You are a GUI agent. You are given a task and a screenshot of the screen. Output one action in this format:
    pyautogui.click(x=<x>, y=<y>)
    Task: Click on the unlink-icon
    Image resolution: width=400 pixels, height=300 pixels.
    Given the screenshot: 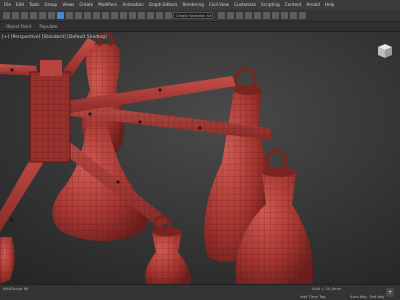 What is the action you would take?
    pyautogui.click(x=33, y=15)
    